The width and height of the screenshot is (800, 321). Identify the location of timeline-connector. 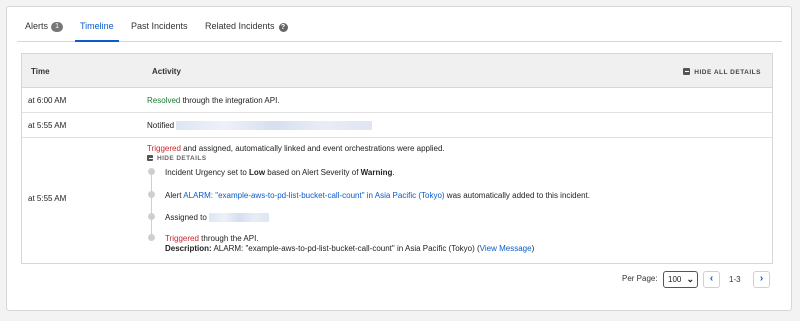
(151, 203).